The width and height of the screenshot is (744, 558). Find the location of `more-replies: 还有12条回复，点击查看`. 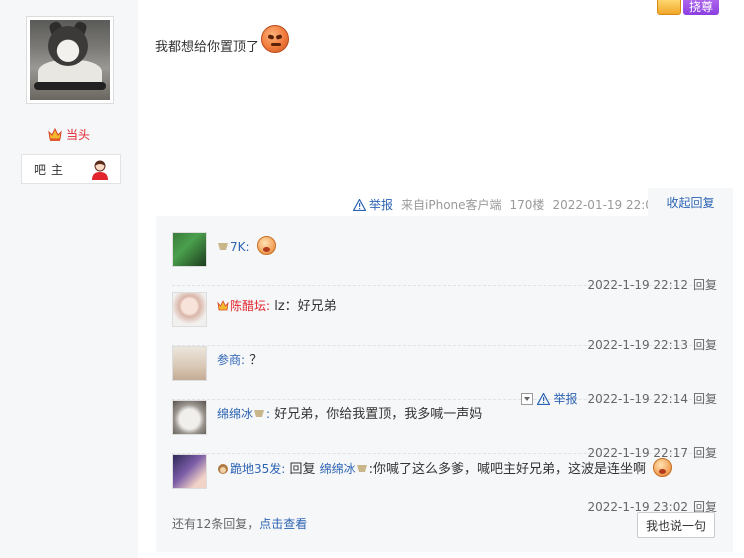

more-replies: 还有12条回复，点击查看 is located at coordinates (239, 523).